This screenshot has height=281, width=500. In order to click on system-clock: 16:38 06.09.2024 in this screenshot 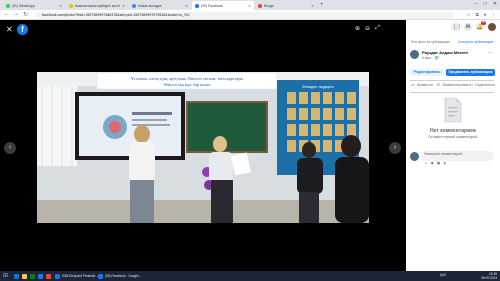, I will do `click(489, 276)`.